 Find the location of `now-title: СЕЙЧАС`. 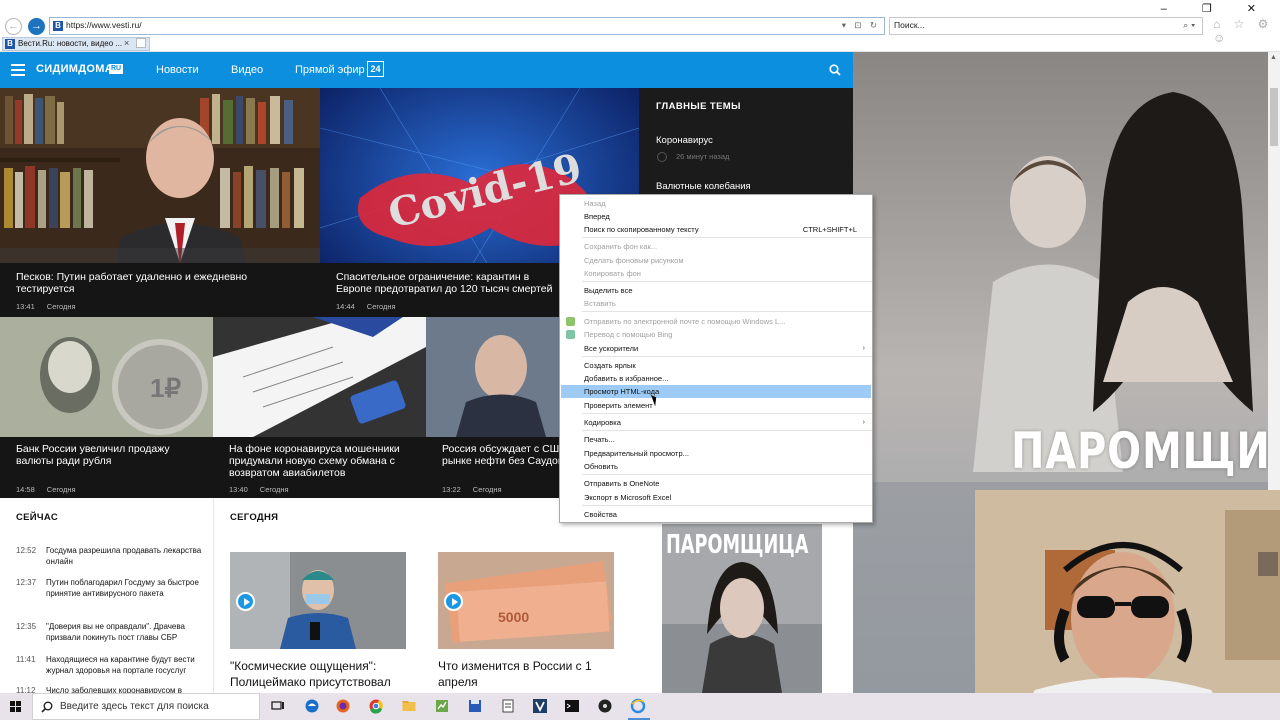

now-title: СЕЙЧАС is located at coordinates (37, 517).